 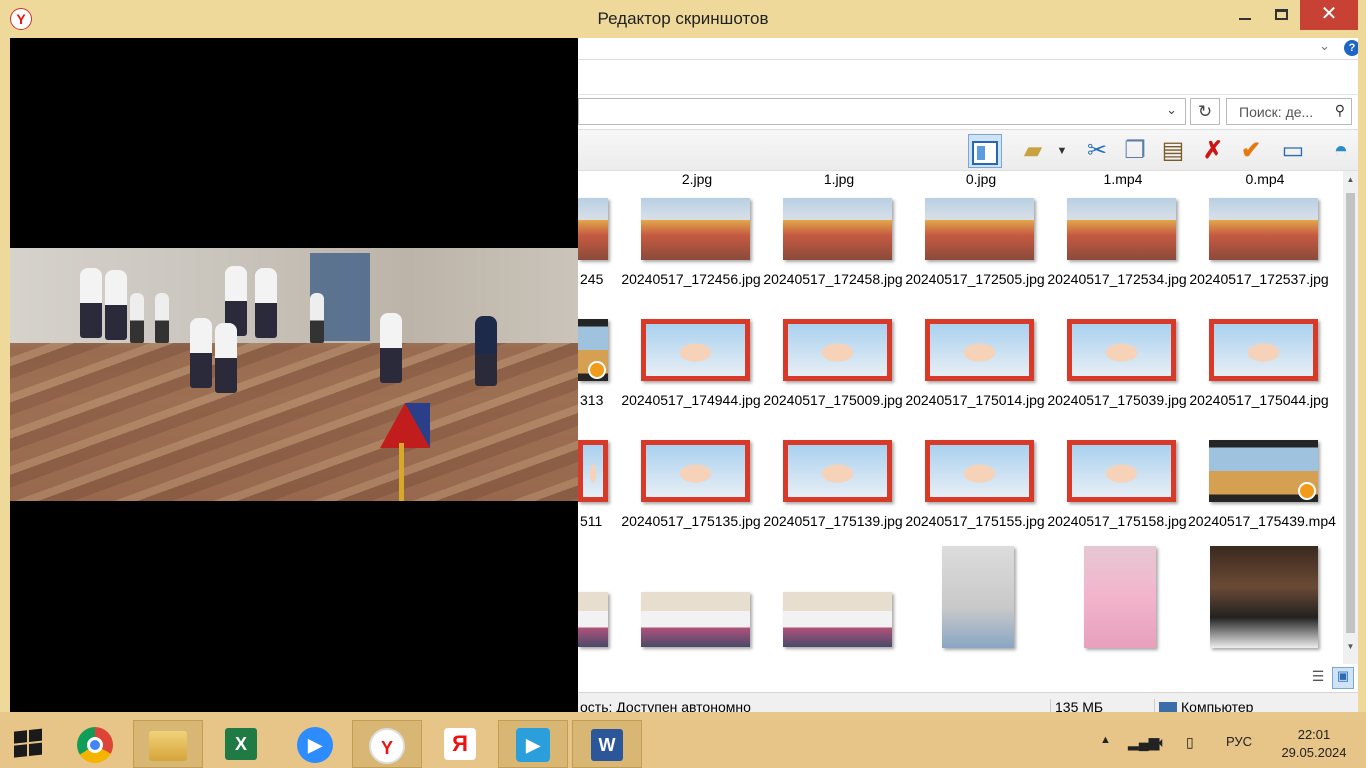 I want to click on file-item: 20240517_172458.jpg, so click(x=833, y=254).